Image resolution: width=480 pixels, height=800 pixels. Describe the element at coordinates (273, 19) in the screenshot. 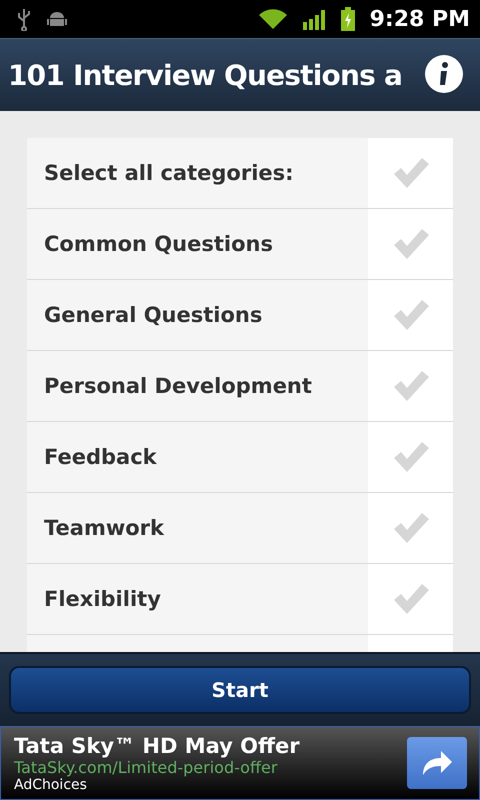

I see `wifi-icon` at that location.